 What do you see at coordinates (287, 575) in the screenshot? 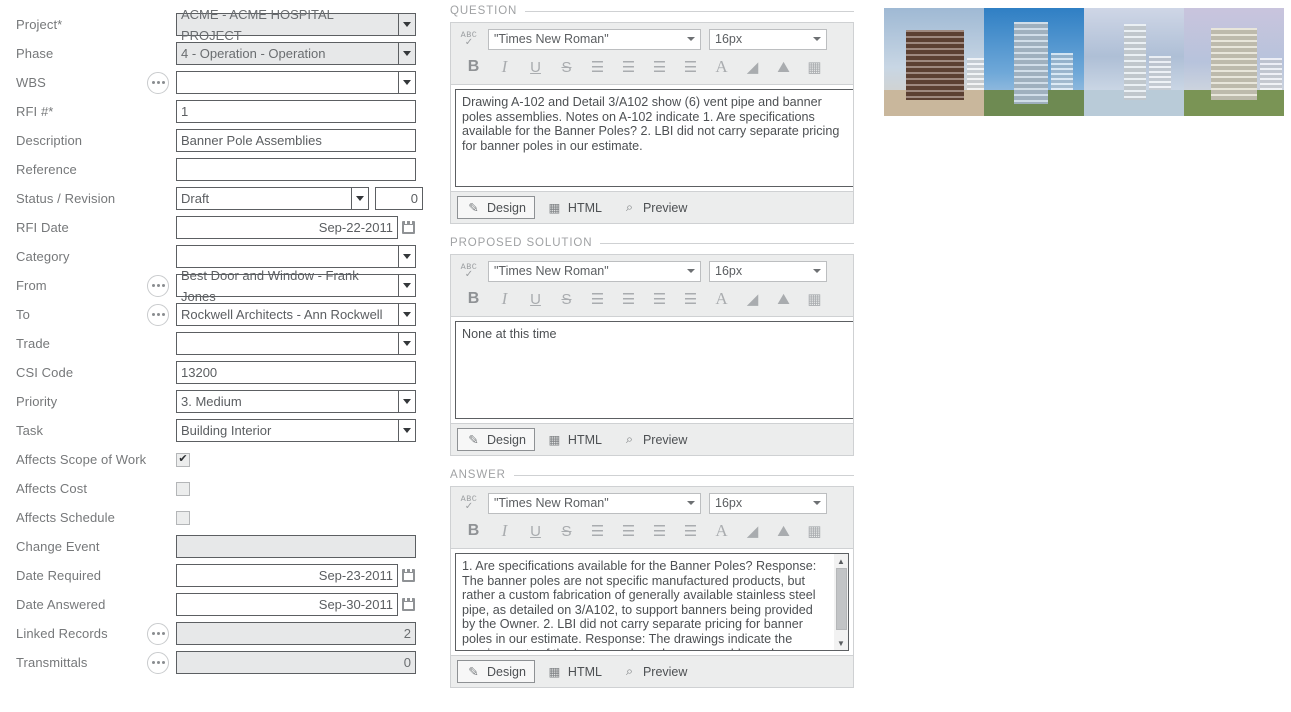
I see `field-input: Sep-23-2011` at bounding box center [287, 575].